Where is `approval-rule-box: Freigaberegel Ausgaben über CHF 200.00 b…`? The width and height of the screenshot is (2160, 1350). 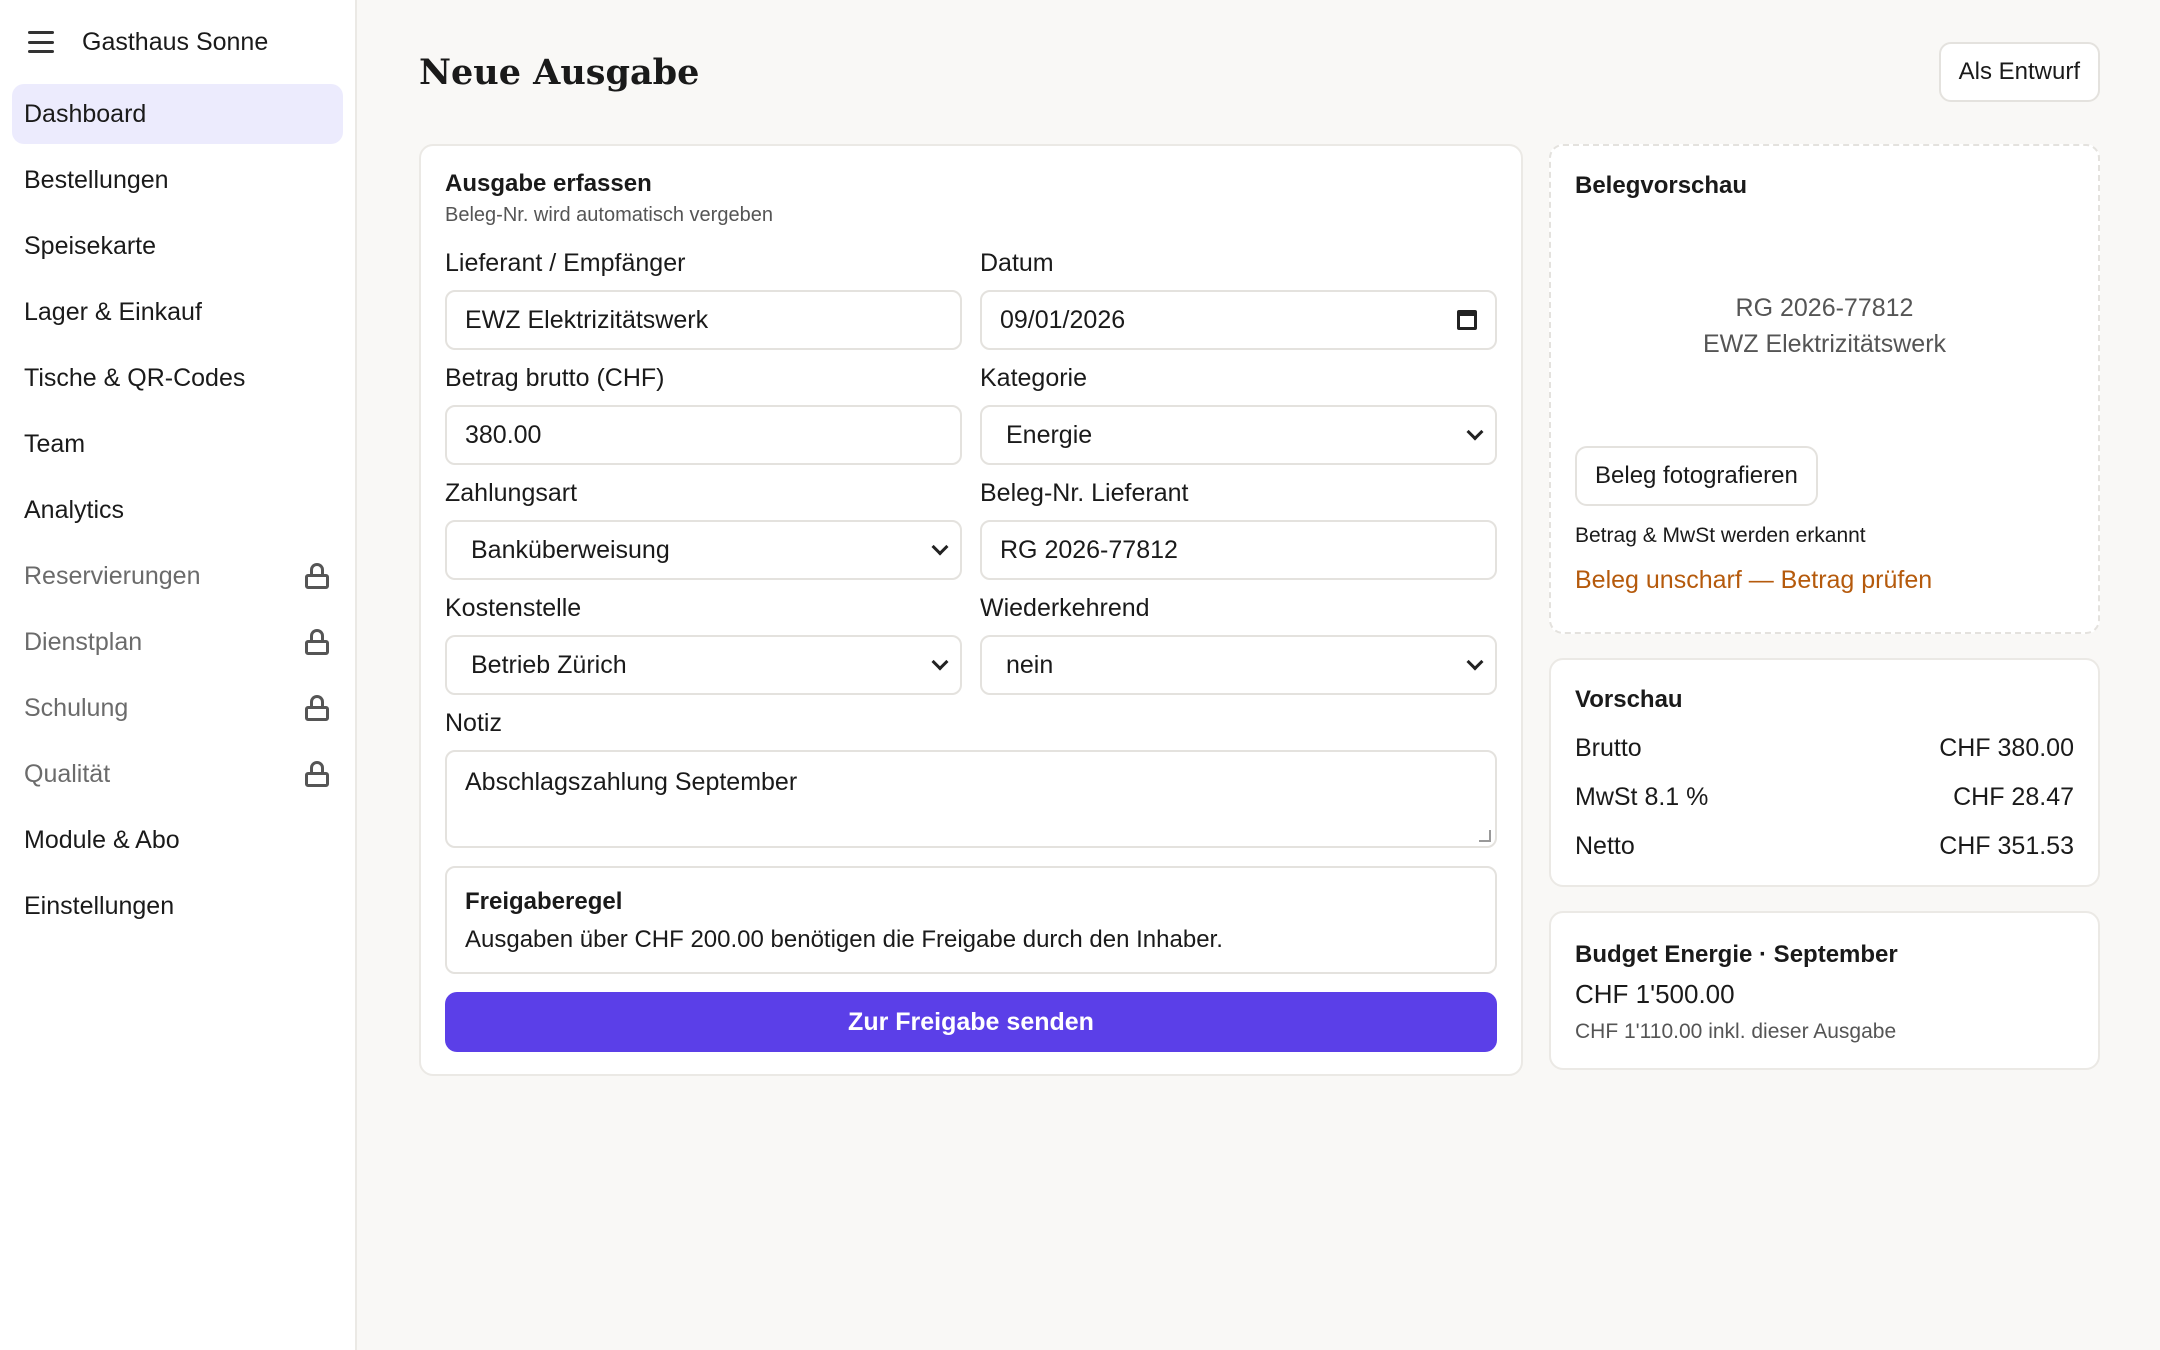 approval-rule-box: Freigaberegel Ausgaben über CHF 200.00 b… is located at coordinates (971, 920).